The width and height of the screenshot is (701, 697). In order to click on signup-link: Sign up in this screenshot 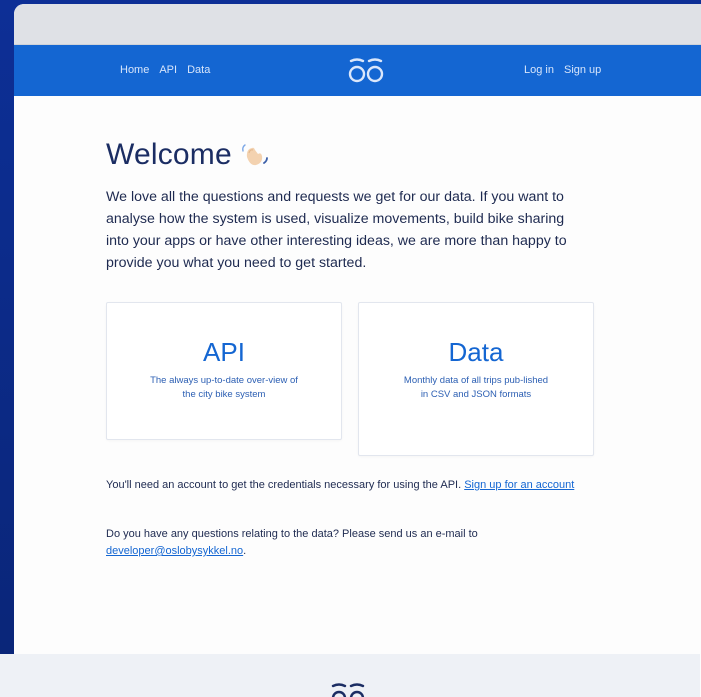, I will do `click(582, 70)`.